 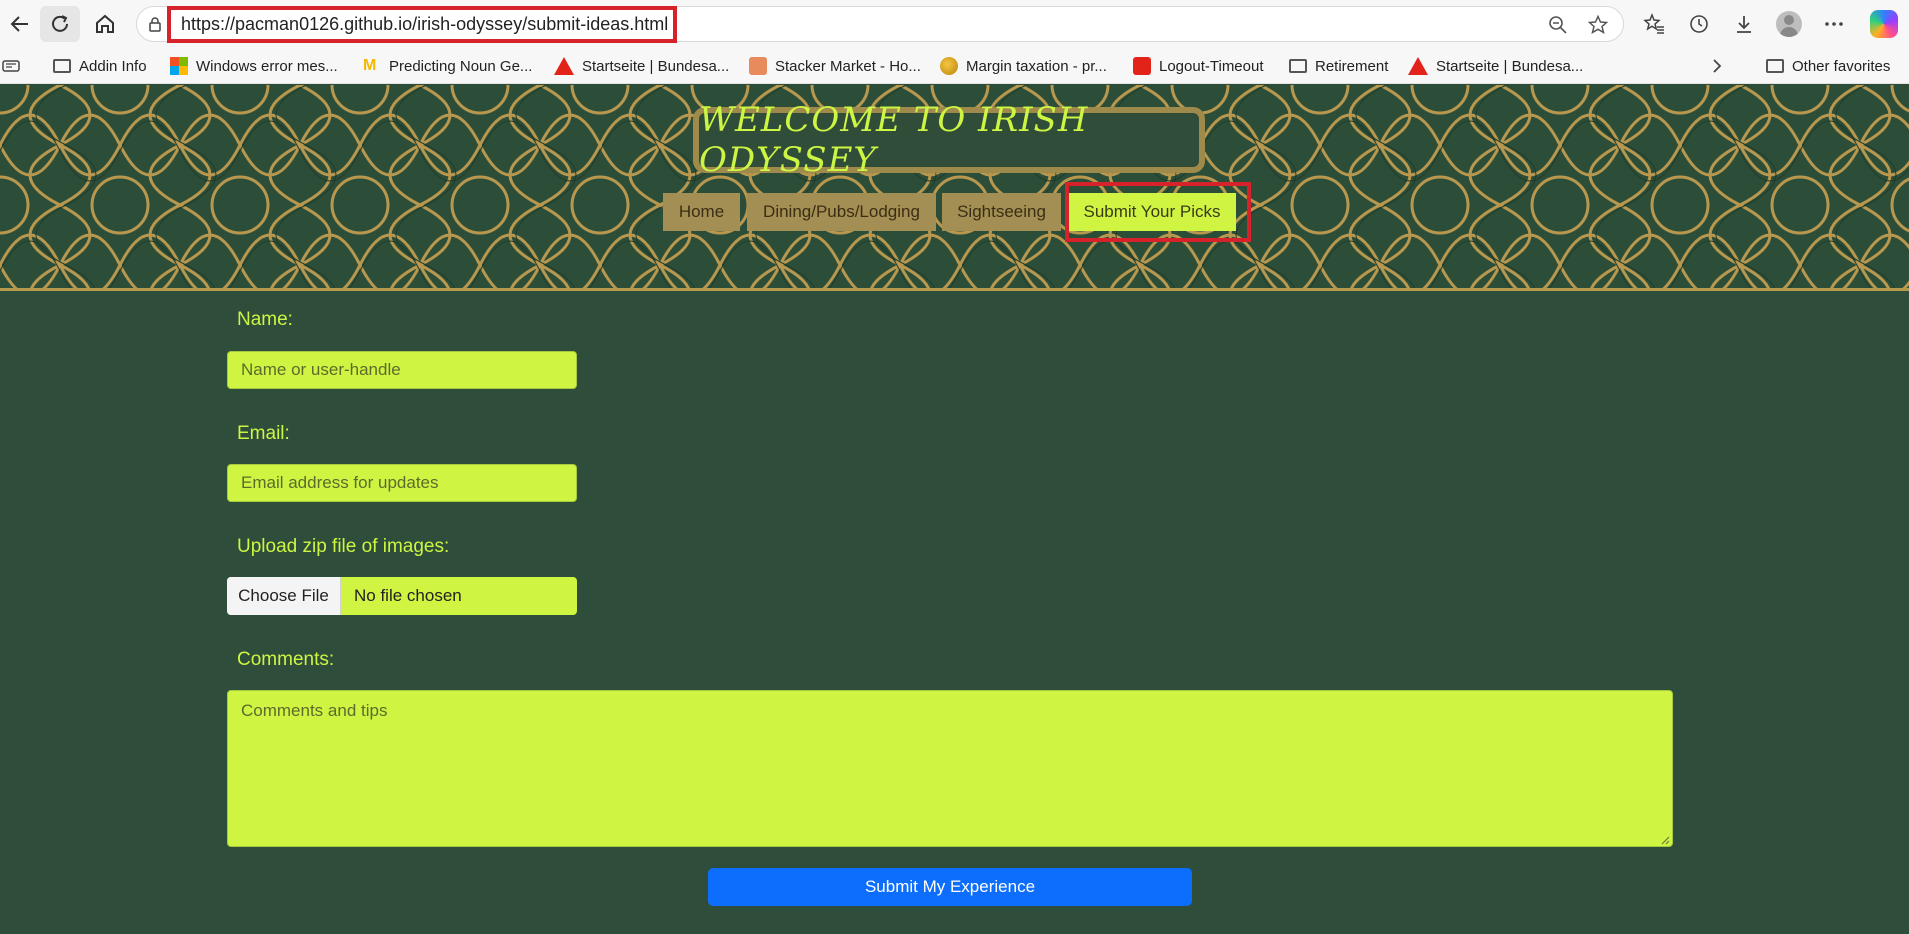 I want to click on file-status: No file chosen, so click(x=408, y=595).